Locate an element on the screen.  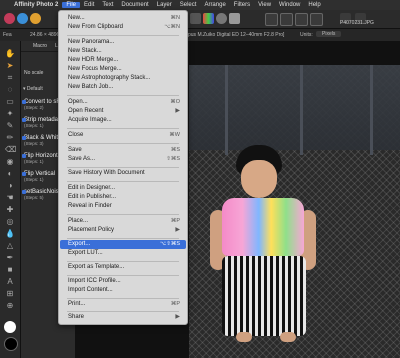
menu-item-label: Share is located at coordinates (76, 317).